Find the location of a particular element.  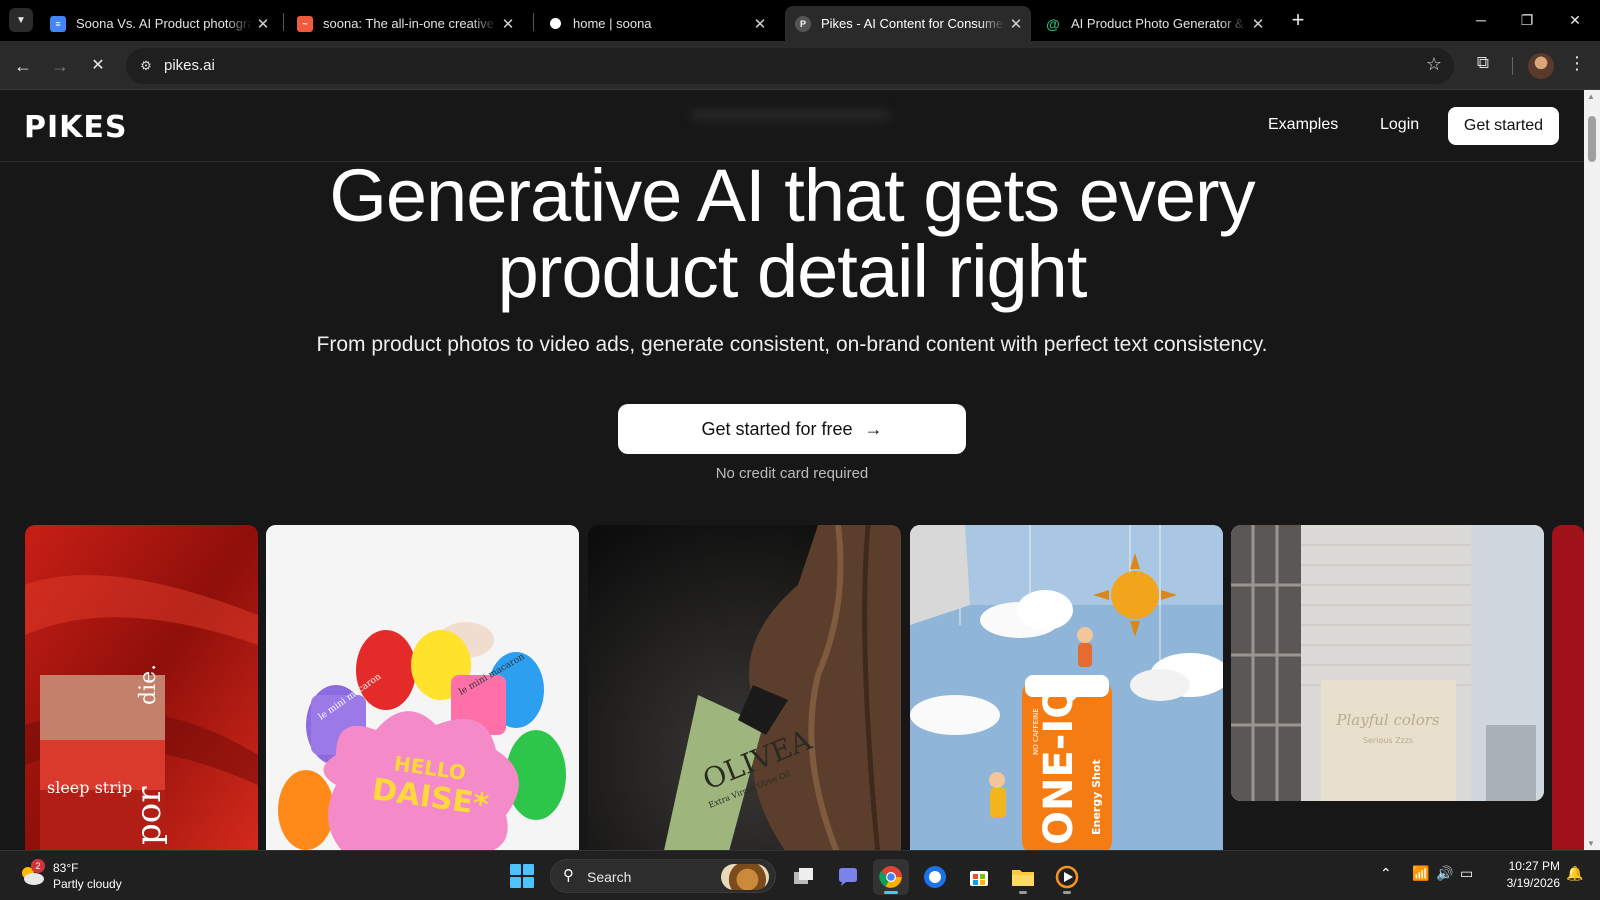

playful-colors-image: Playful colors Serious Zzzs is located at coordinates (1387, 663).